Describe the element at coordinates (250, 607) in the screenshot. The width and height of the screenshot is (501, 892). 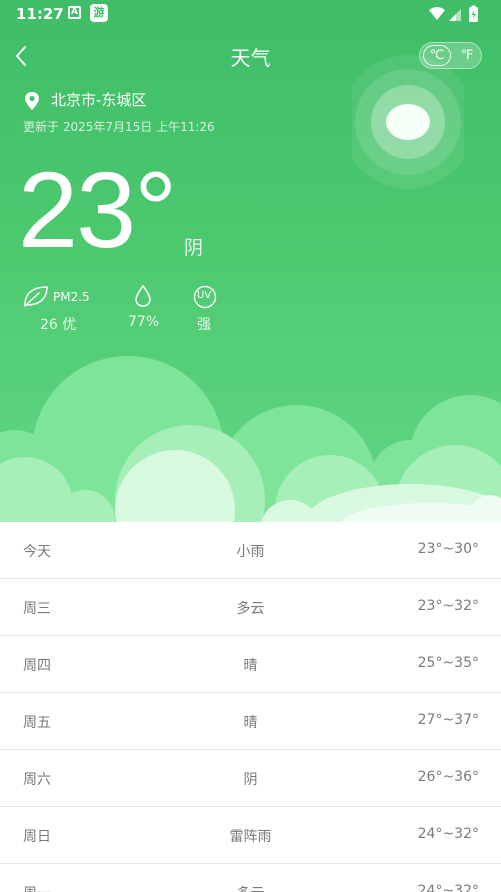
I see `forecast-row: 周三 多云 23°~32°` at that location.